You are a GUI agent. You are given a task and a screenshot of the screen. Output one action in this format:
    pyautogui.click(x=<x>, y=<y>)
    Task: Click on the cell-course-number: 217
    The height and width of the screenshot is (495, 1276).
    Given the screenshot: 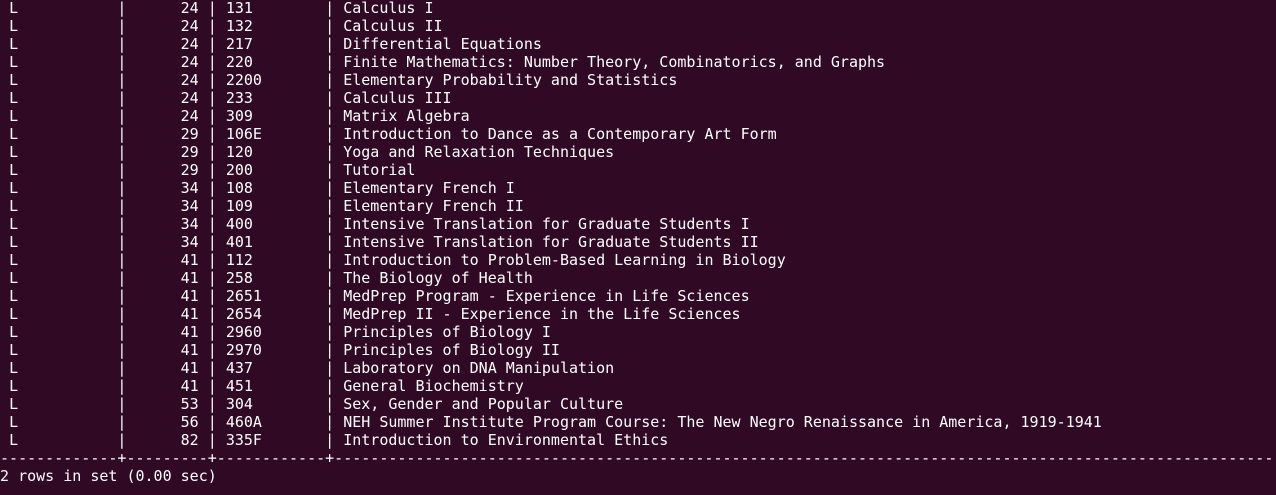 What is the action you would take?
    pyautogui.click(x=271, y=44)
    